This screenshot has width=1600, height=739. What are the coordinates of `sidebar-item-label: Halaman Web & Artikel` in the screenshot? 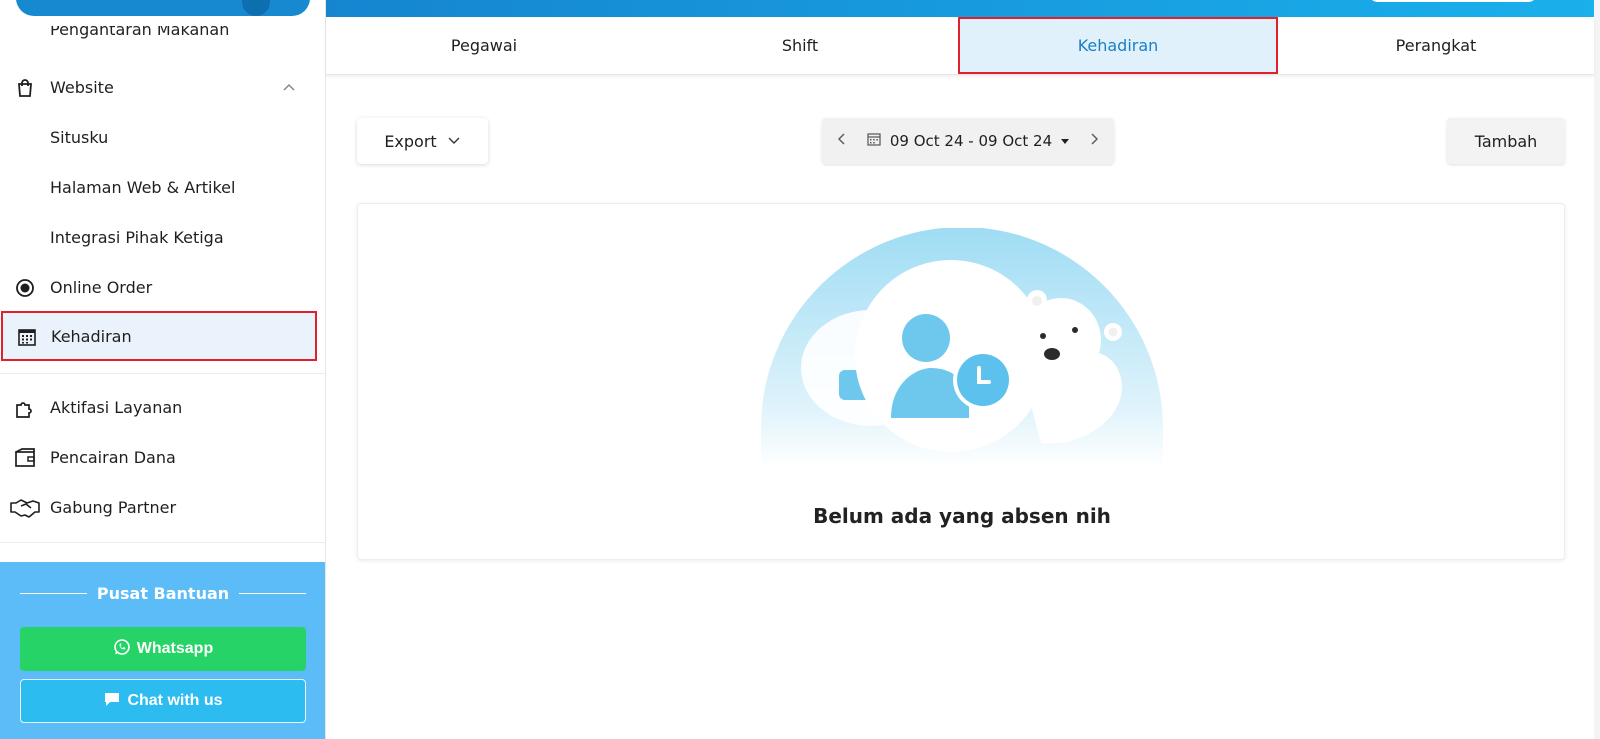 It's located at (143, 187).